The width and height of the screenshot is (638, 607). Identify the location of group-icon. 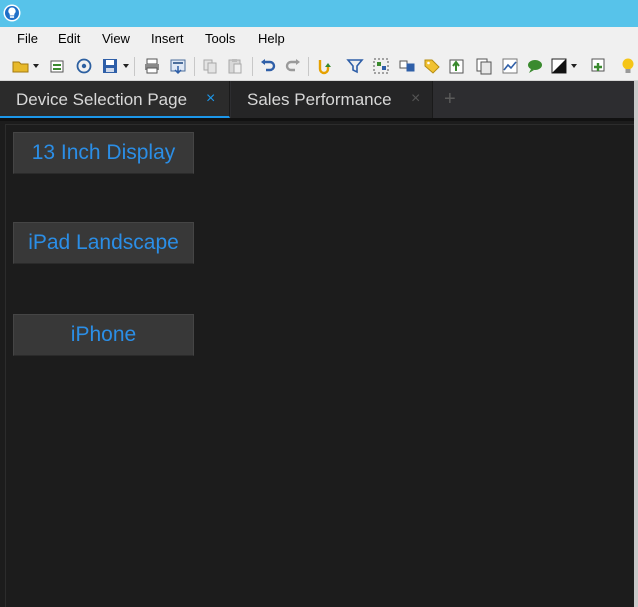
(407, 66).